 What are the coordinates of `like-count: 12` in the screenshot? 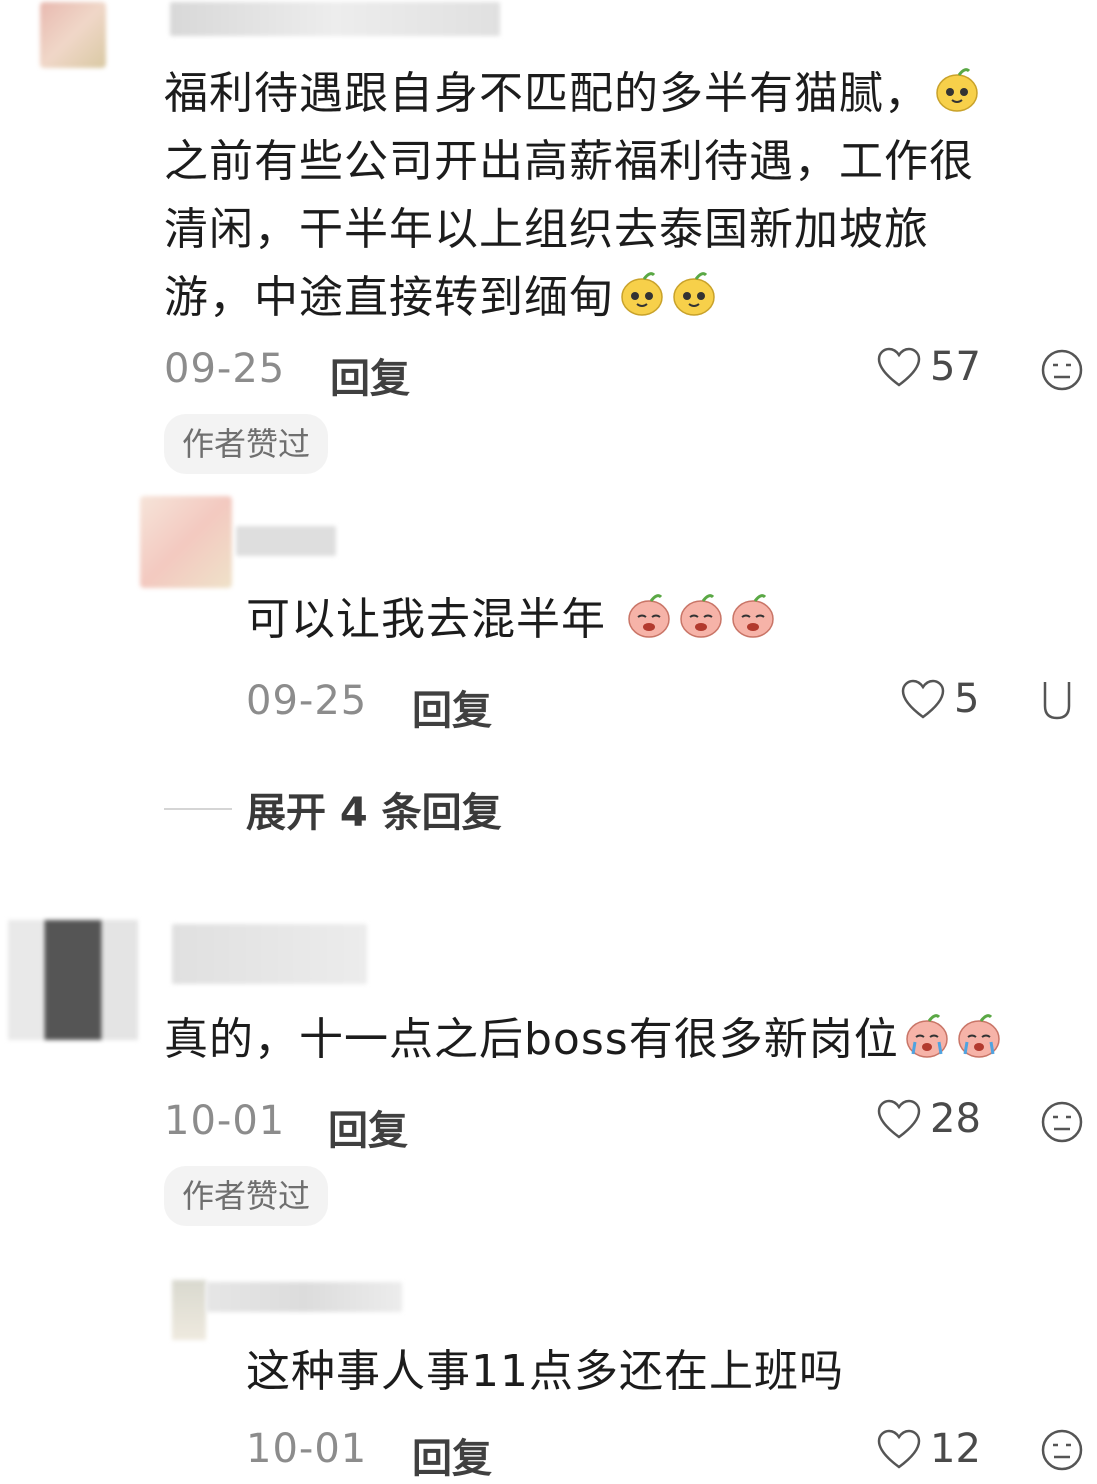 It's located at (955, 1449).